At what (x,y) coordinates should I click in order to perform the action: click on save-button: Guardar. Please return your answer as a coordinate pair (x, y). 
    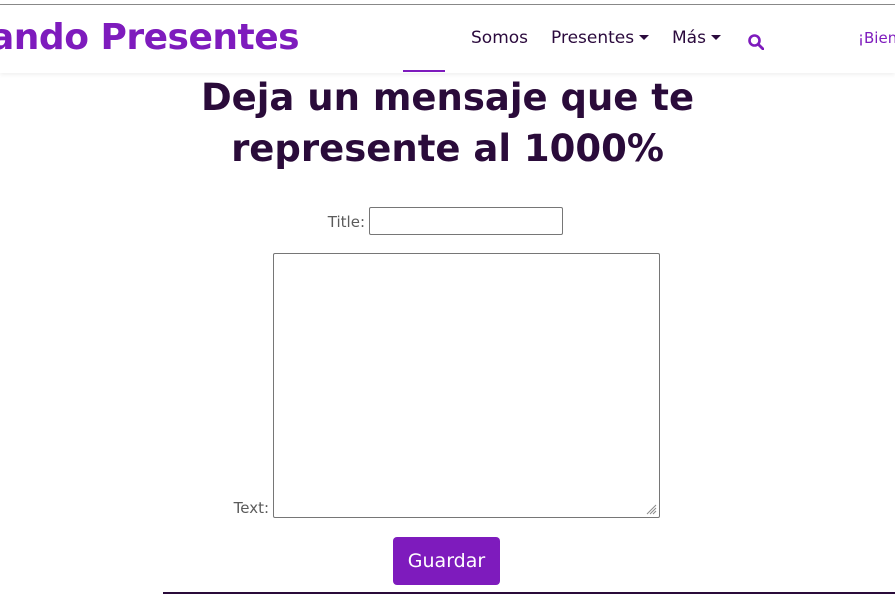
    Looking at the image, I should click on (446, 561).